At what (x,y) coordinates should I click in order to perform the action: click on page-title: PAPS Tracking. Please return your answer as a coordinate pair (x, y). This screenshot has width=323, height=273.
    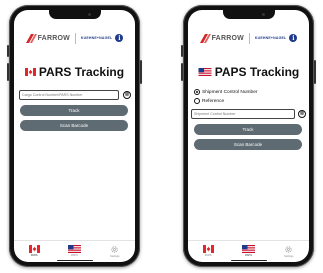
    Looking at the image, I should click on (248, 72).